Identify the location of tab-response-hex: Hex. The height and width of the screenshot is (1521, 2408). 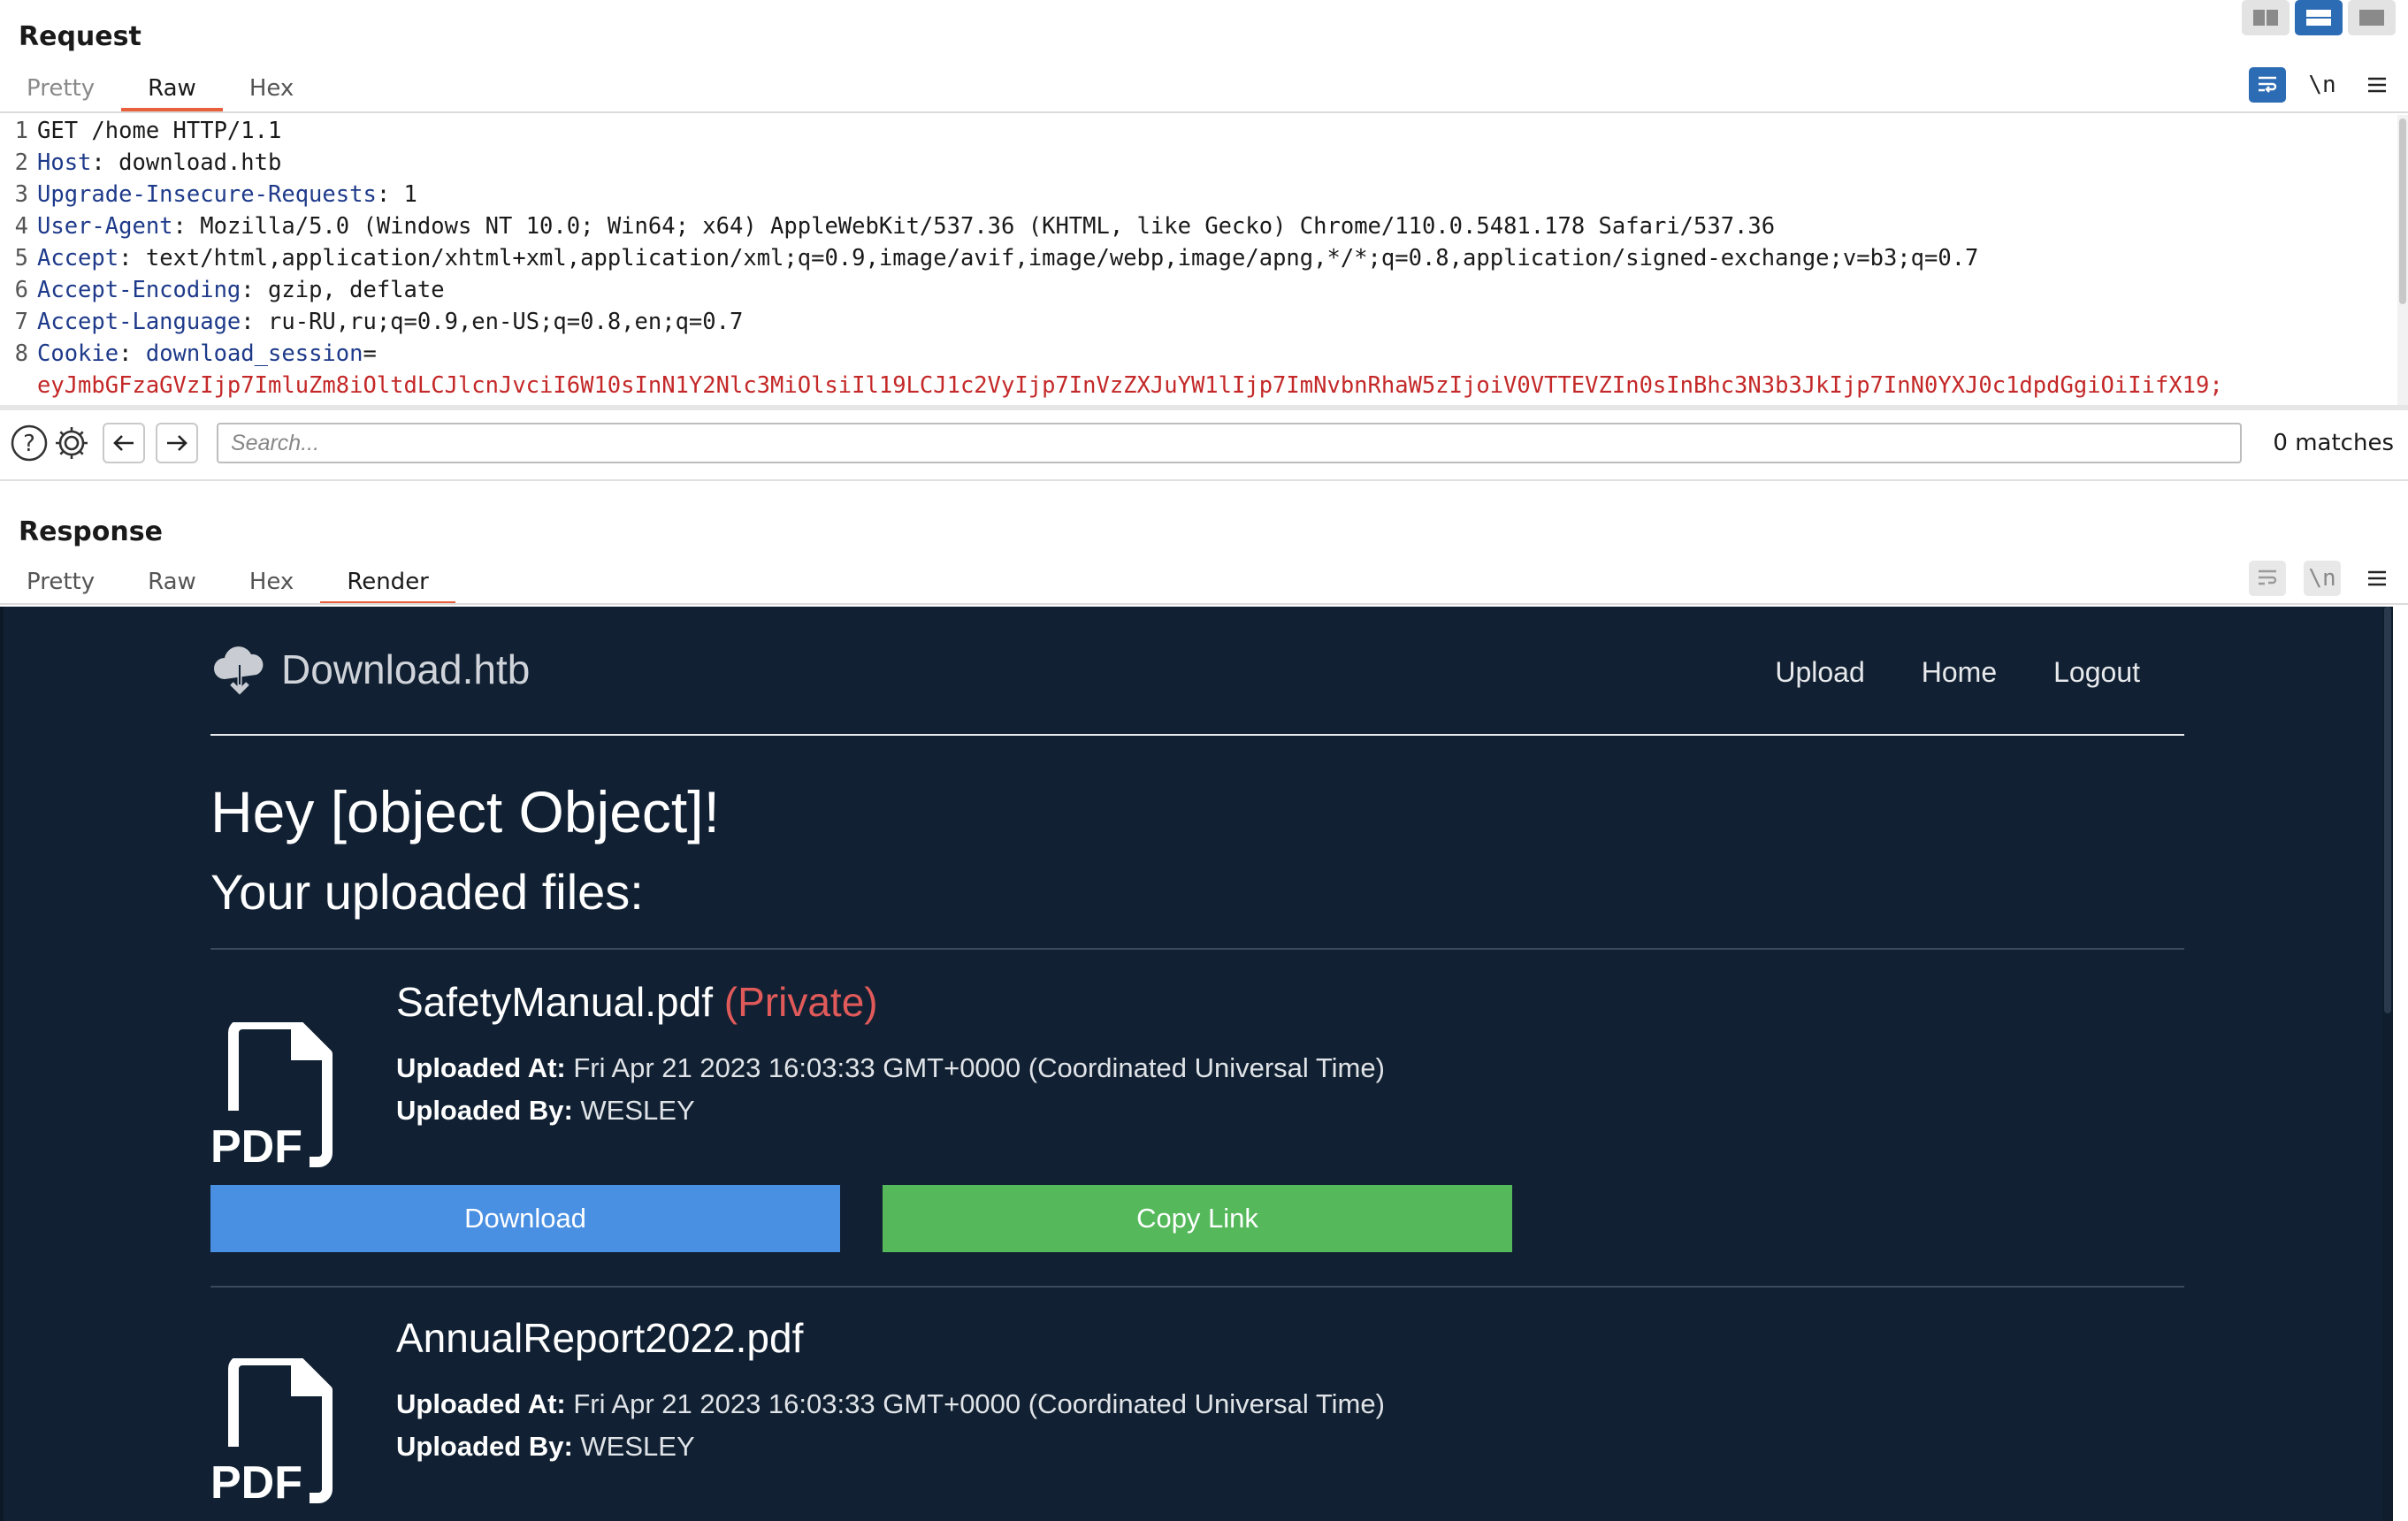
(271, 583).